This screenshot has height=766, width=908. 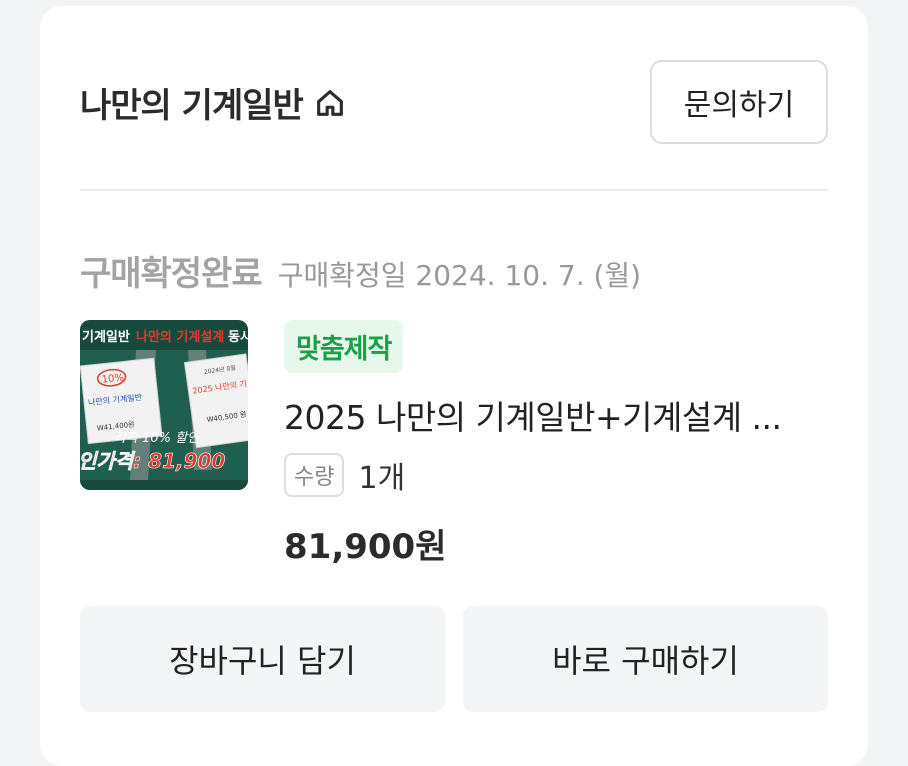 I want to click on store-name-link: 나만의 기계일반, so click(x=213, y=102).